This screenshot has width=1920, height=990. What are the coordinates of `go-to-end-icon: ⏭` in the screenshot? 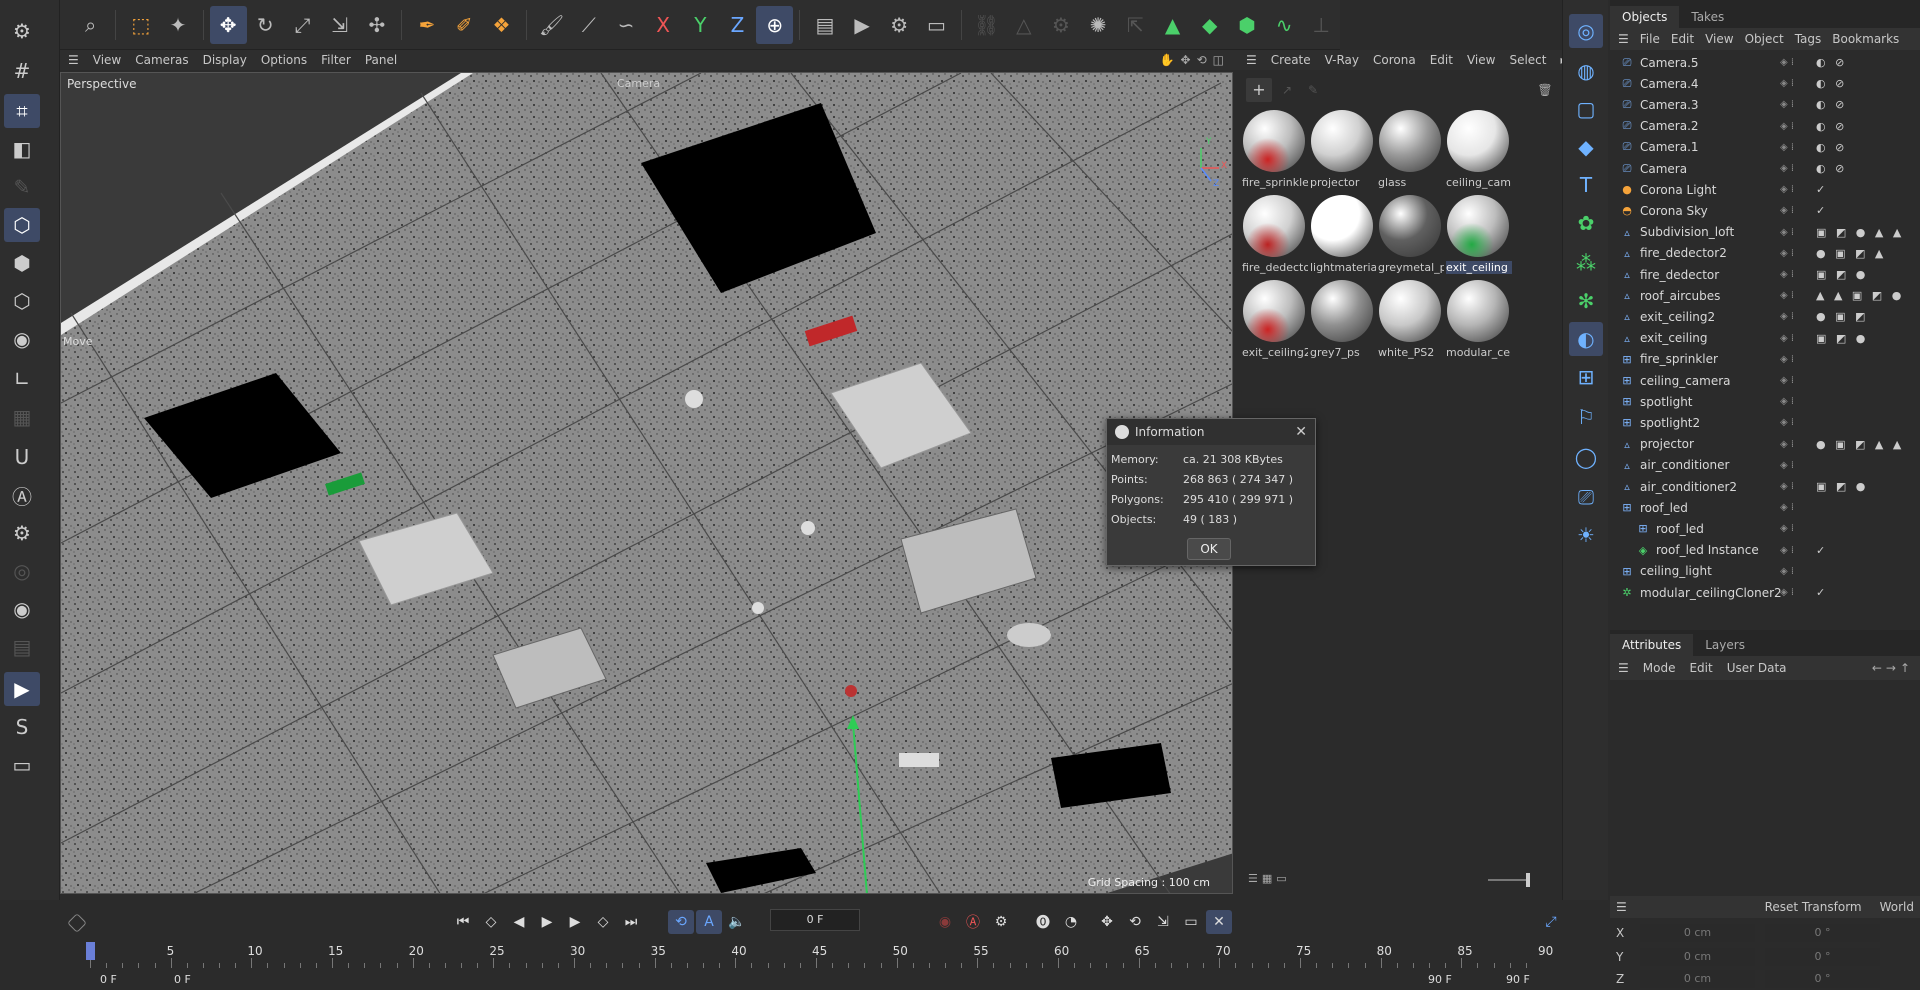 It's located at (631, 922).